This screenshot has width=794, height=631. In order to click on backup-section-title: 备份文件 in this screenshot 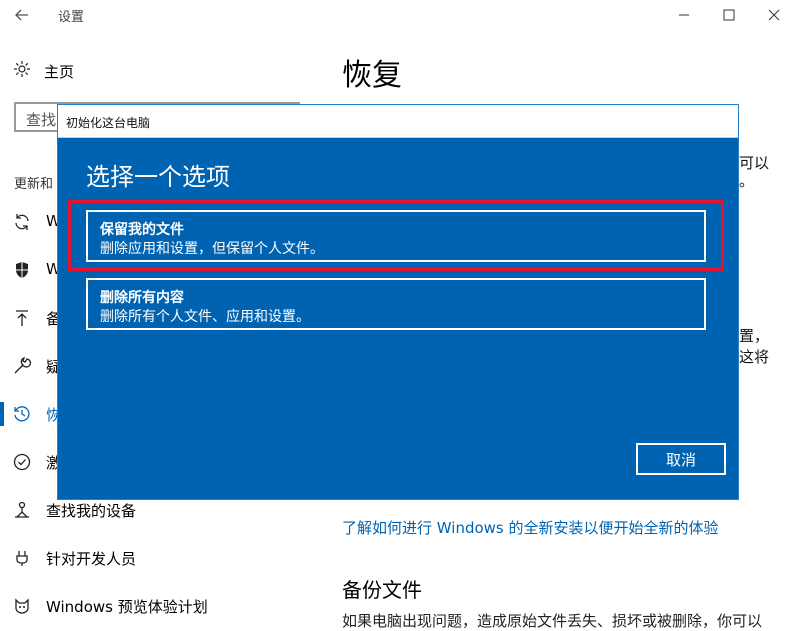, I will do `click(382, 590)`.